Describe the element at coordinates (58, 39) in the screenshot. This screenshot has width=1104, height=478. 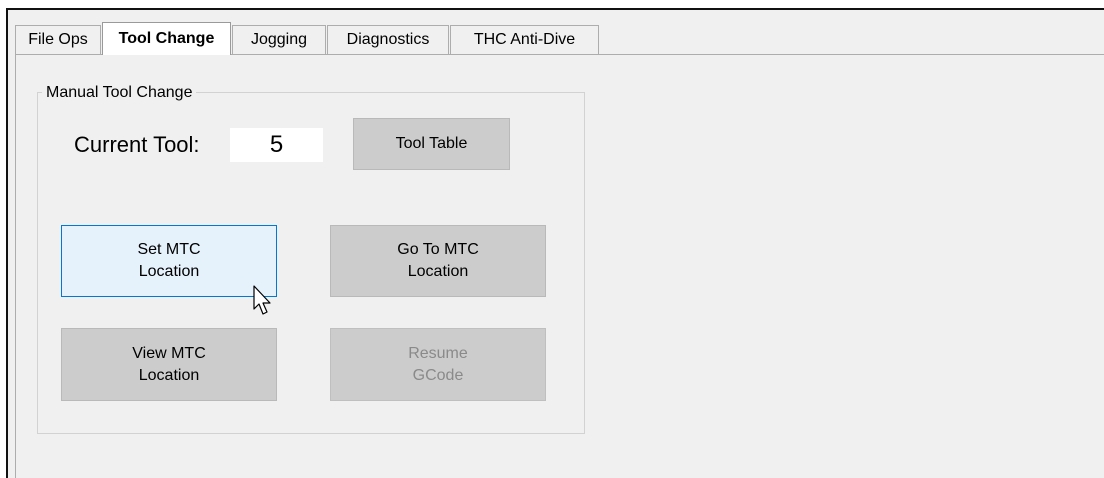
I see `tab-file-ops: File Ops` at that location.